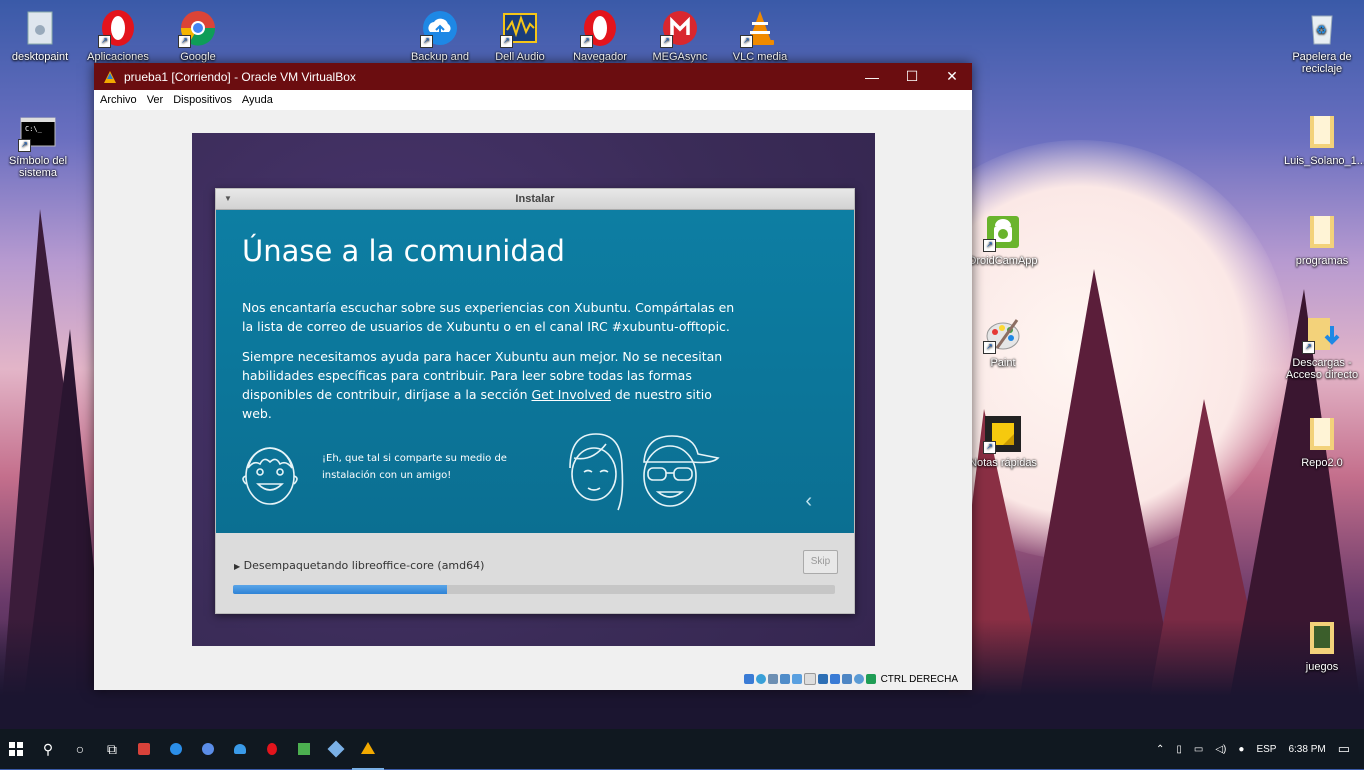 The image size is (1364, 770). Describe the element at coordinates (198, 28) in the screenshot. I see `chrome-icon: ↗` at that location.